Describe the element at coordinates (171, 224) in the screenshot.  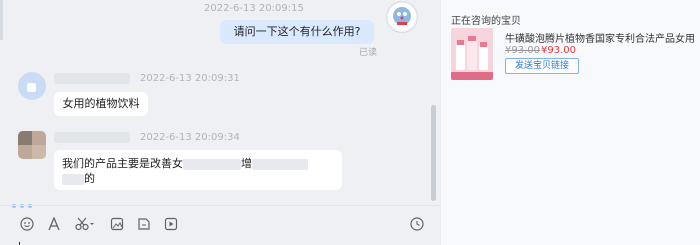
I see `video-icon` at that location.